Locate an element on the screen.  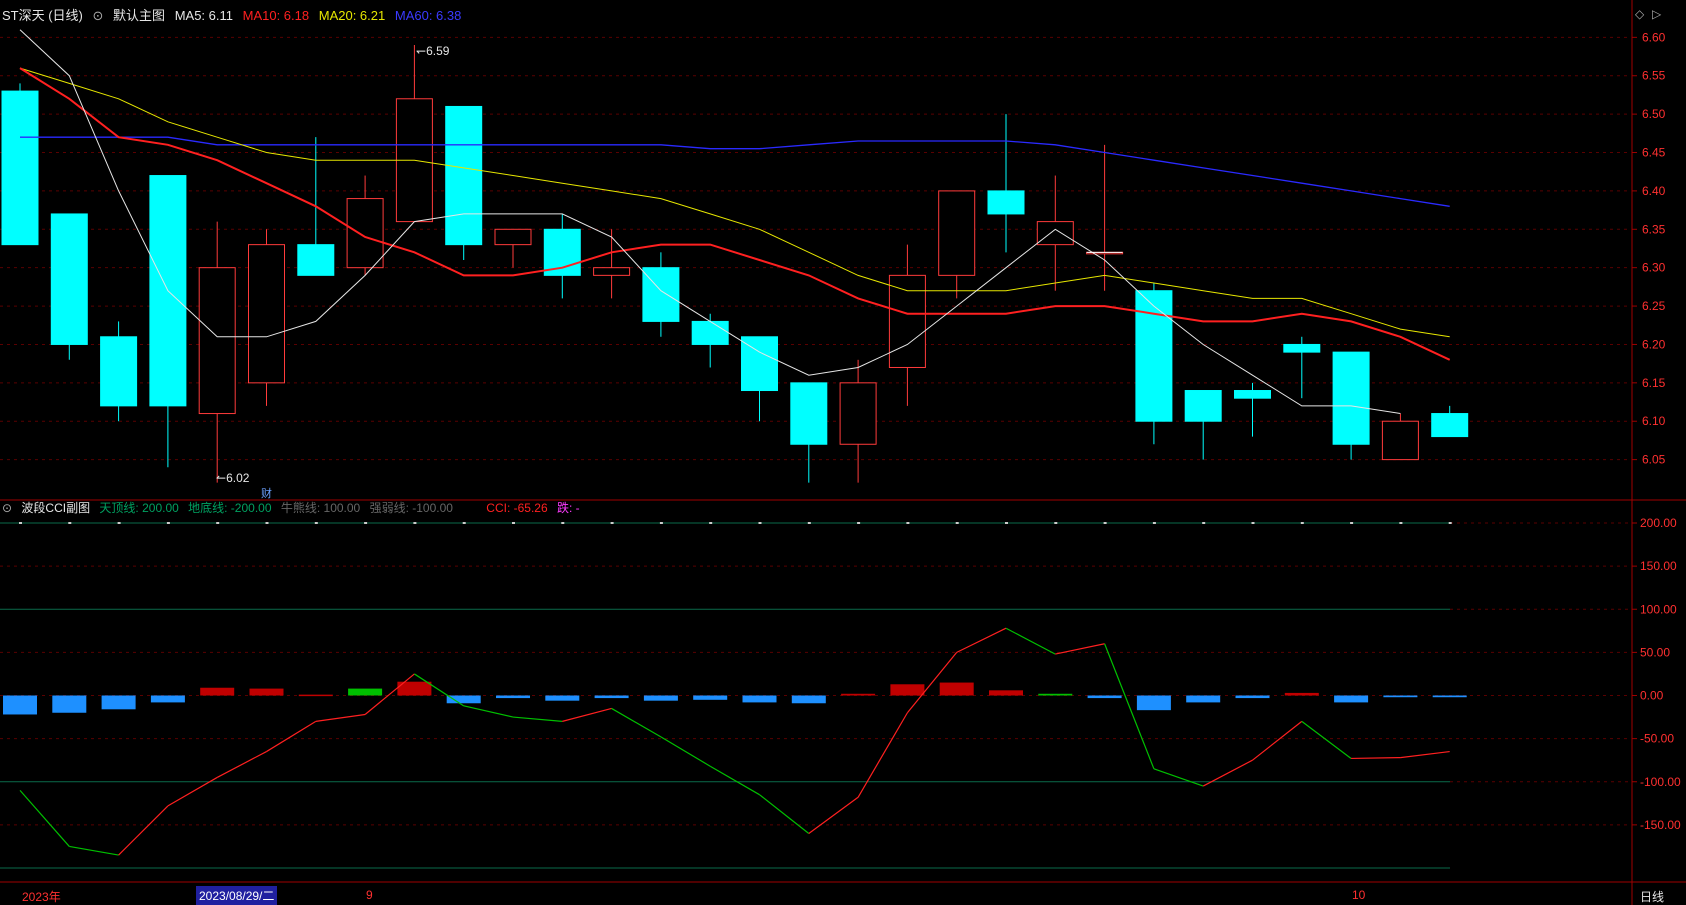
fall-label: 跌: - is located at coordinates (568, 508).